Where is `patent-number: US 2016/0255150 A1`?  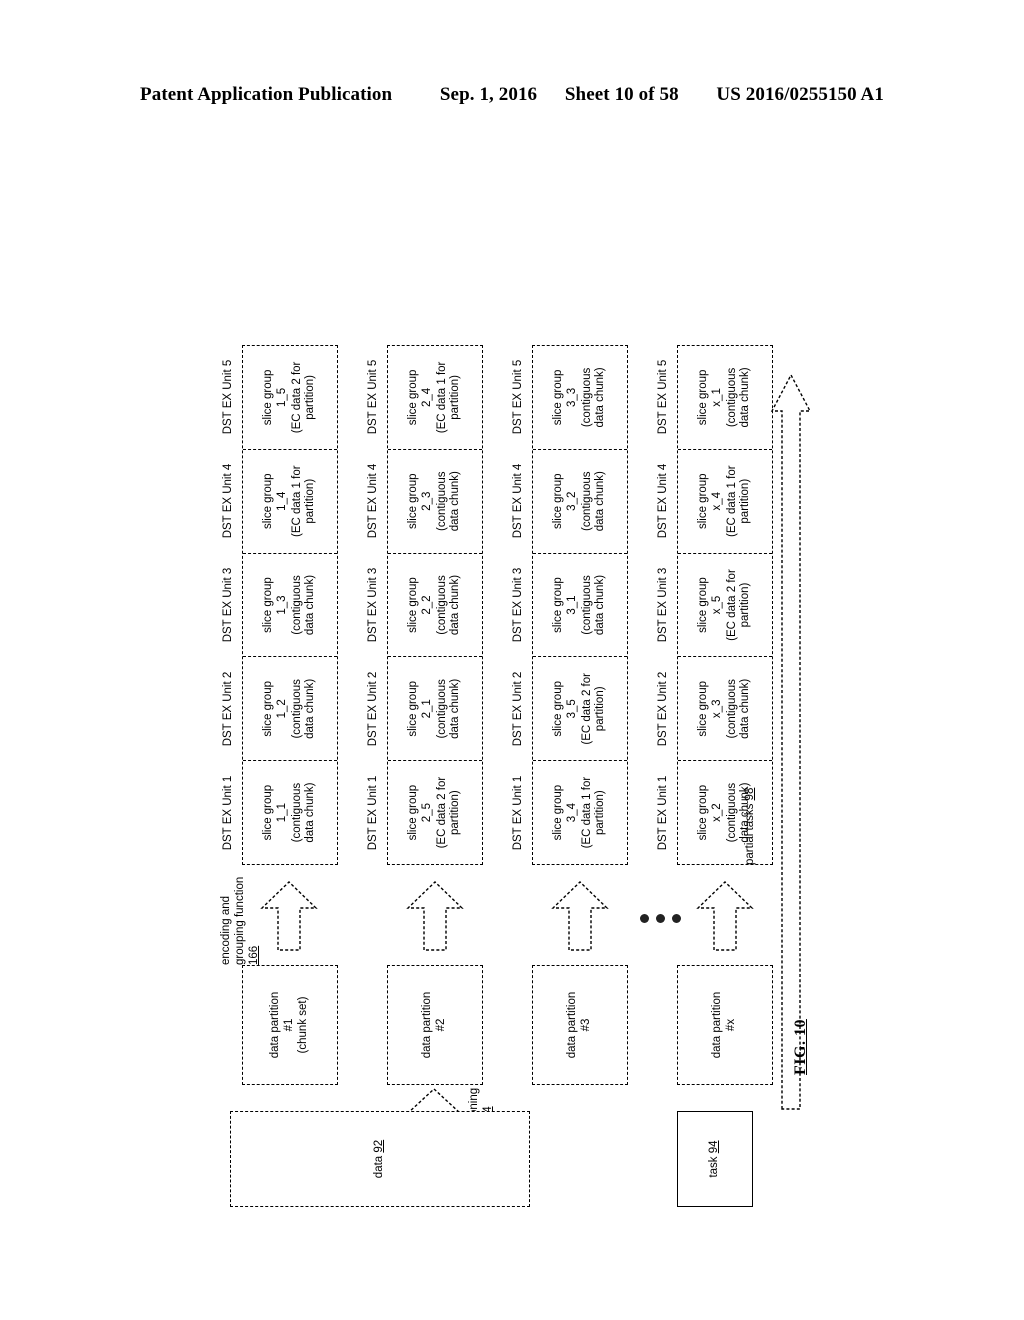 patent-number: US 2016/0255150 A1 is located at coordinates (800, 94).